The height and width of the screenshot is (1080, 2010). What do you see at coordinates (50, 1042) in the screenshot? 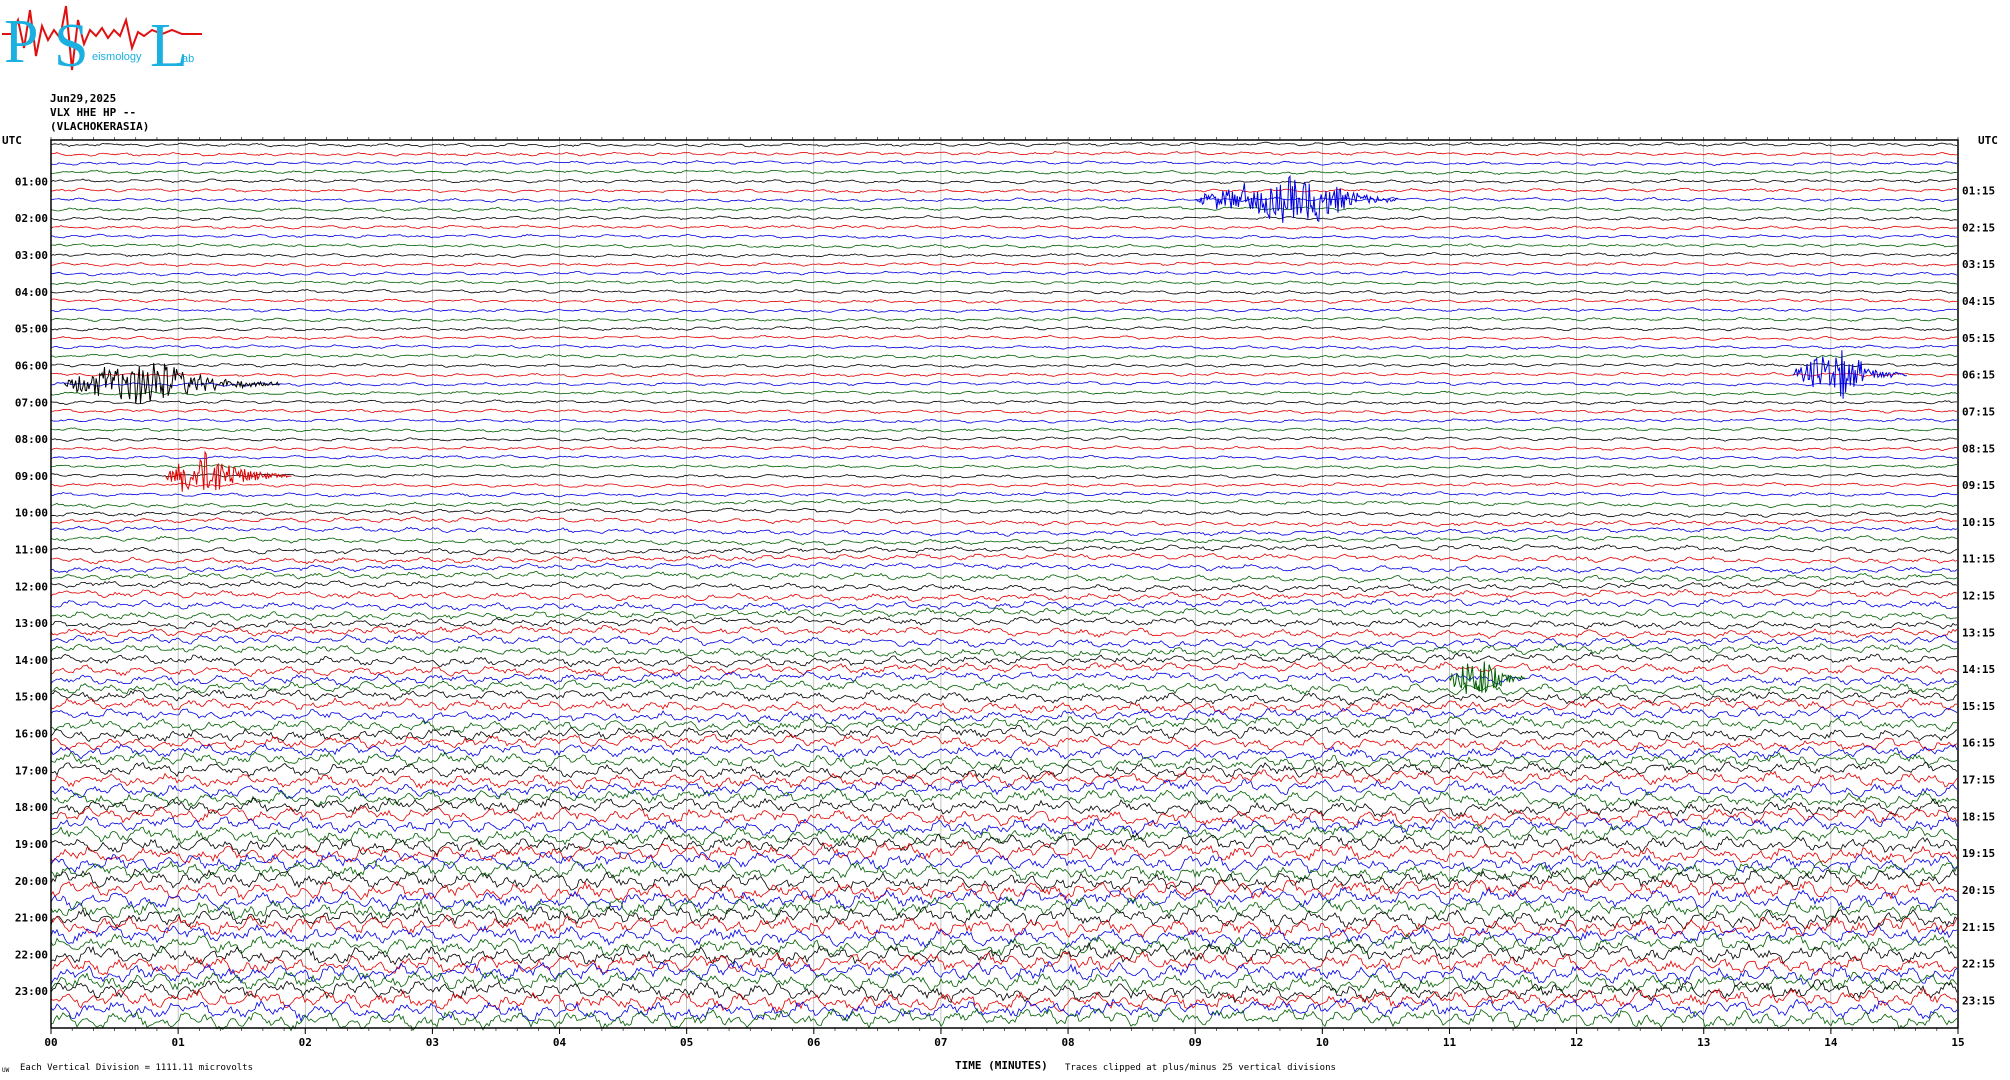
I see `x-tick-label-00: 00` at bounding box center [50, 1042].